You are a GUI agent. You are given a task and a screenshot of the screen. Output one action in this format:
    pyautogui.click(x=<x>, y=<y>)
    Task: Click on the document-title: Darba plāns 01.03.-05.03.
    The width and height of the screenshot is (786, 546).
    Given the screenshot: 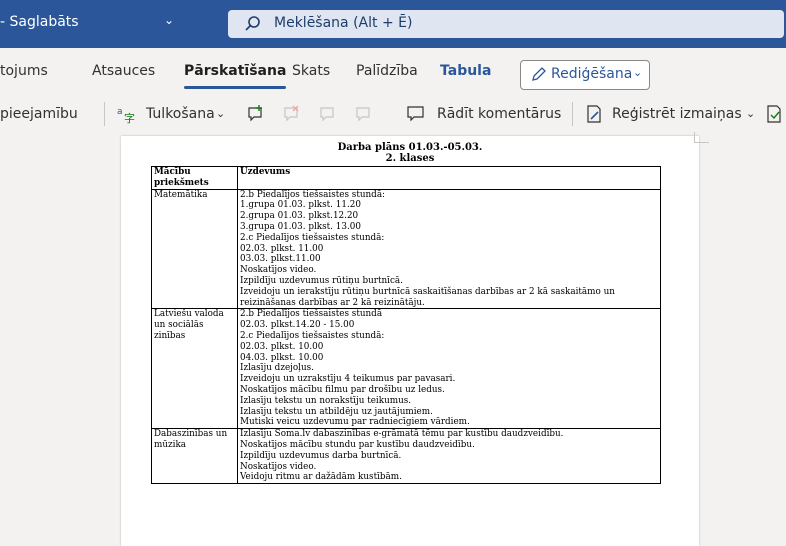 What is the action you would take?
    pyautogui.click(x=410, y=147)
    